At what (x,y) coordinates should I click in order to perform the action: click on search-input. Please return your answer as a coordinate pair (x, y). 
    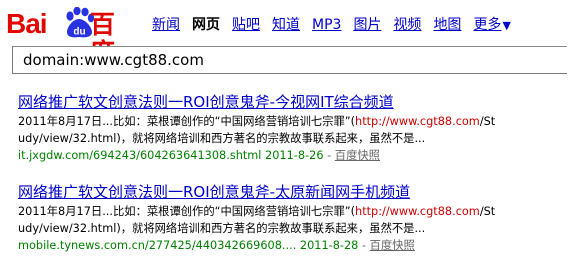
    Looking at the image, I should click on (290, 60).